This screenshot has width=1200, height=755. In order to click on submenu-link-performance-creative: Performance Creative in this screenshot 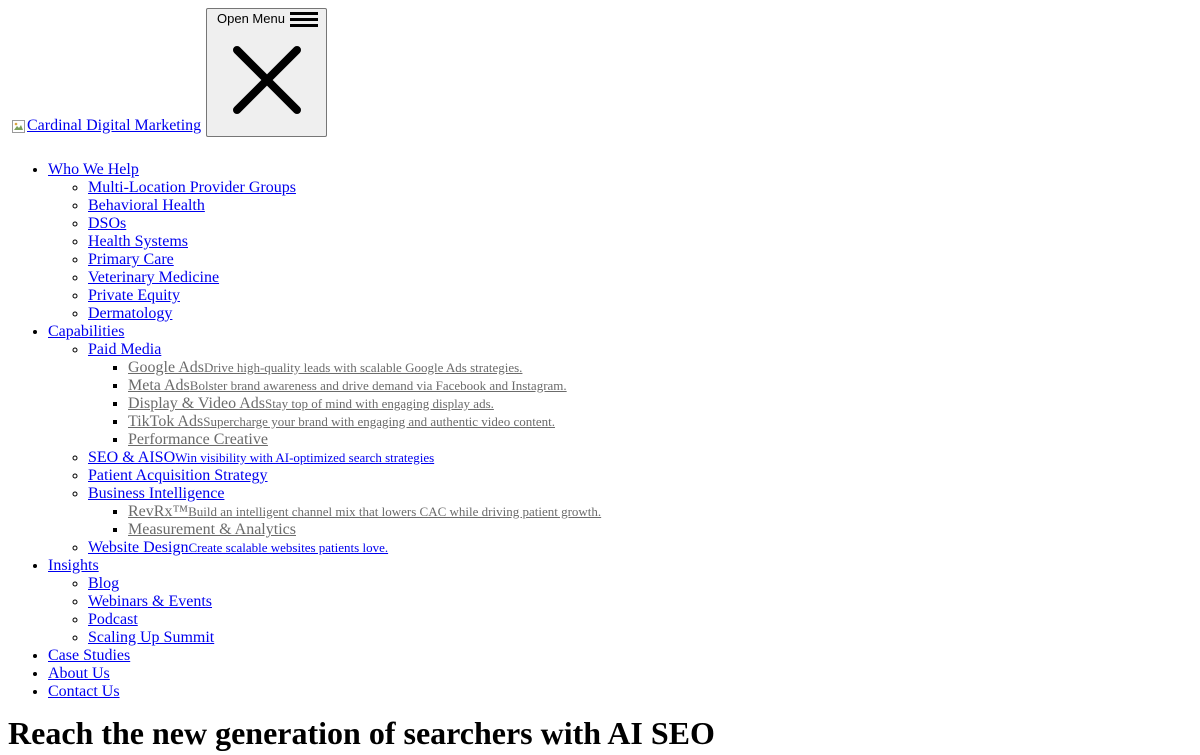, I will do `click(198, 439)`.